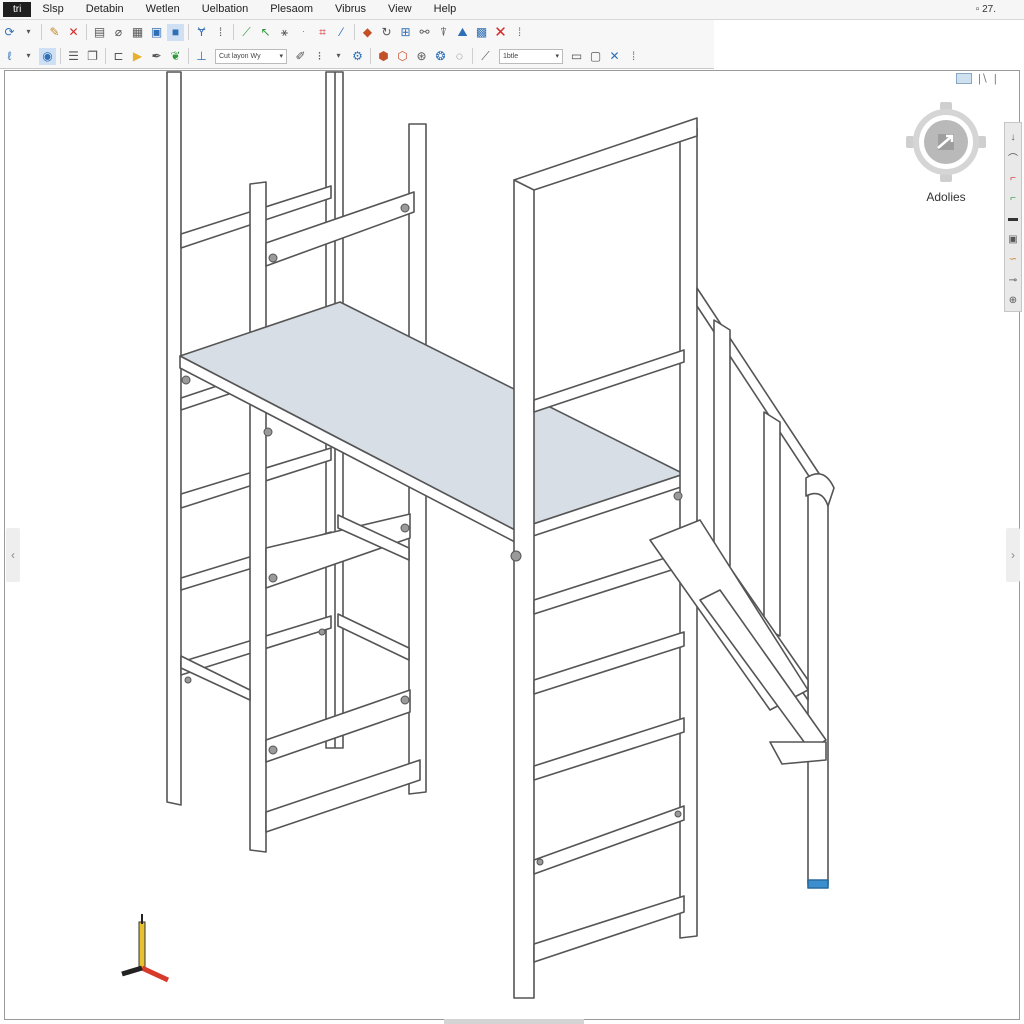 The image size is (1024, 1024). Describe the element at coordinates (1013, 280) in the screenshot. I see `look-icon: ⊸` at that location.